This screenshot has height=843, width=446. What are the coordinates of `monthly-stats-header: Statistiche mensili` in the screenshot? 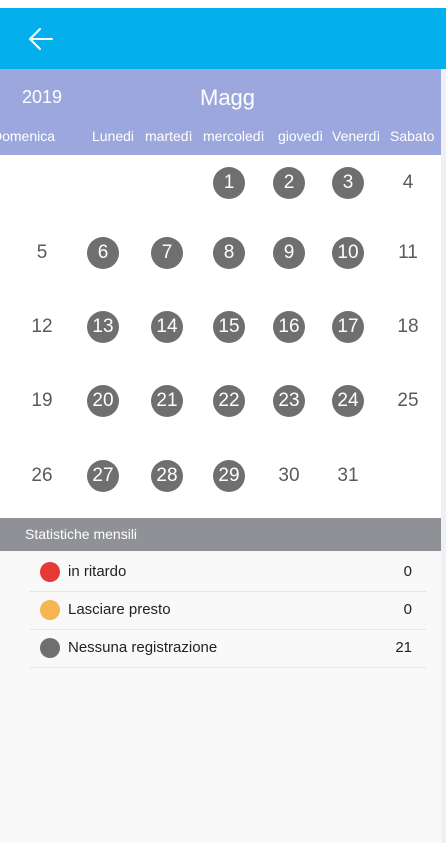 It's located at (223, 534).